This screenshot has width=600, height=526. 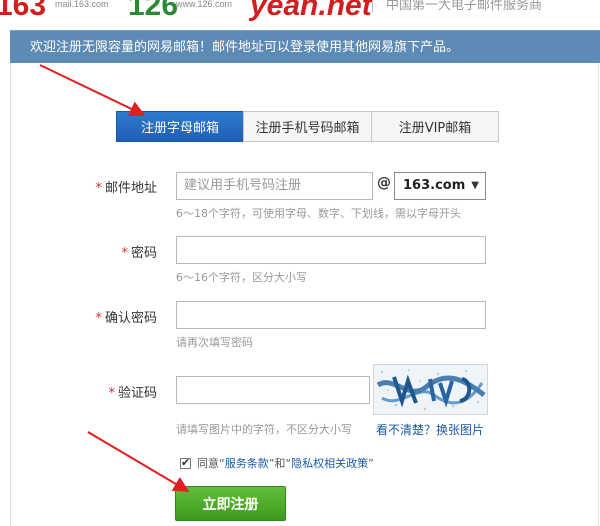 What do you see at coordinates (130, 318) in the screenshot?
I see `confirm-password-label-text: 确认密码` at bounding box center [130, 318].